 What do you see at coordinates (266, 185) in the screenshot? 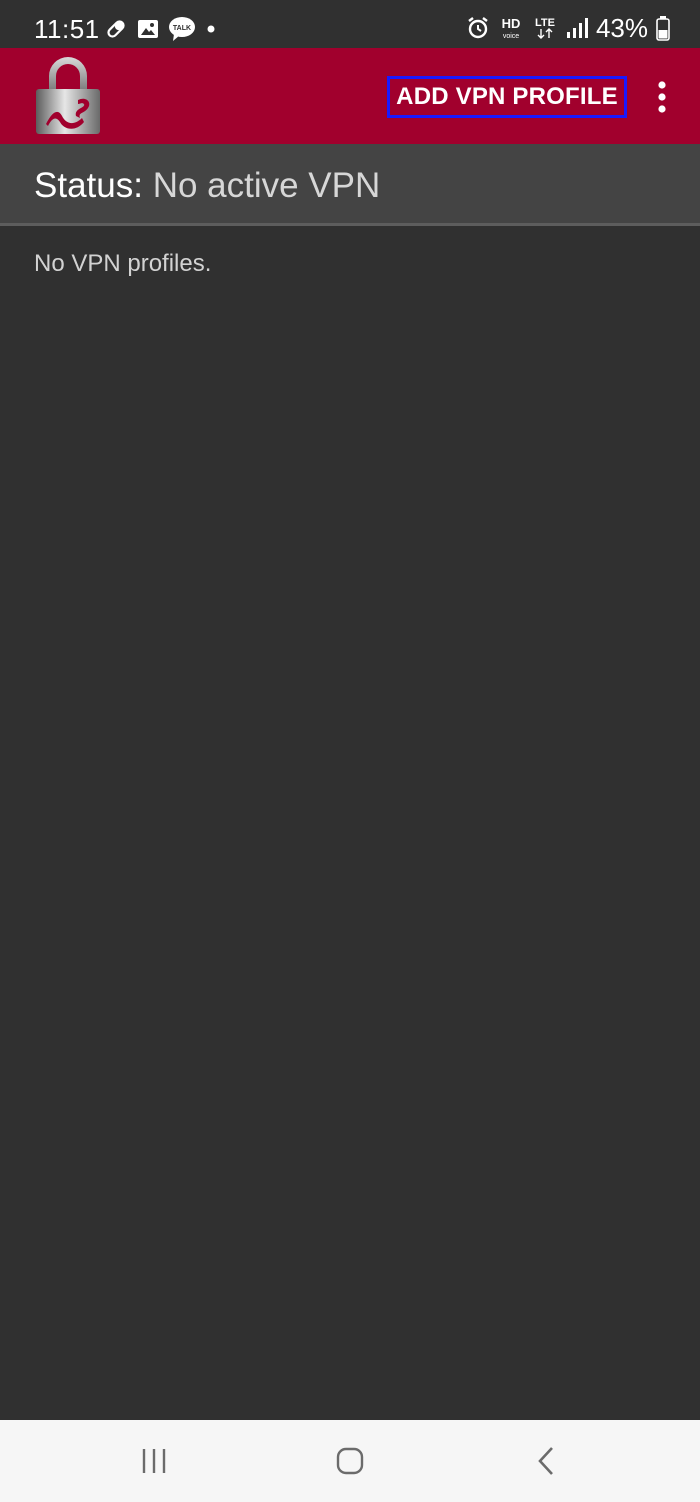
I see `status-value: No active VPN` at bounding box center [266, 185].